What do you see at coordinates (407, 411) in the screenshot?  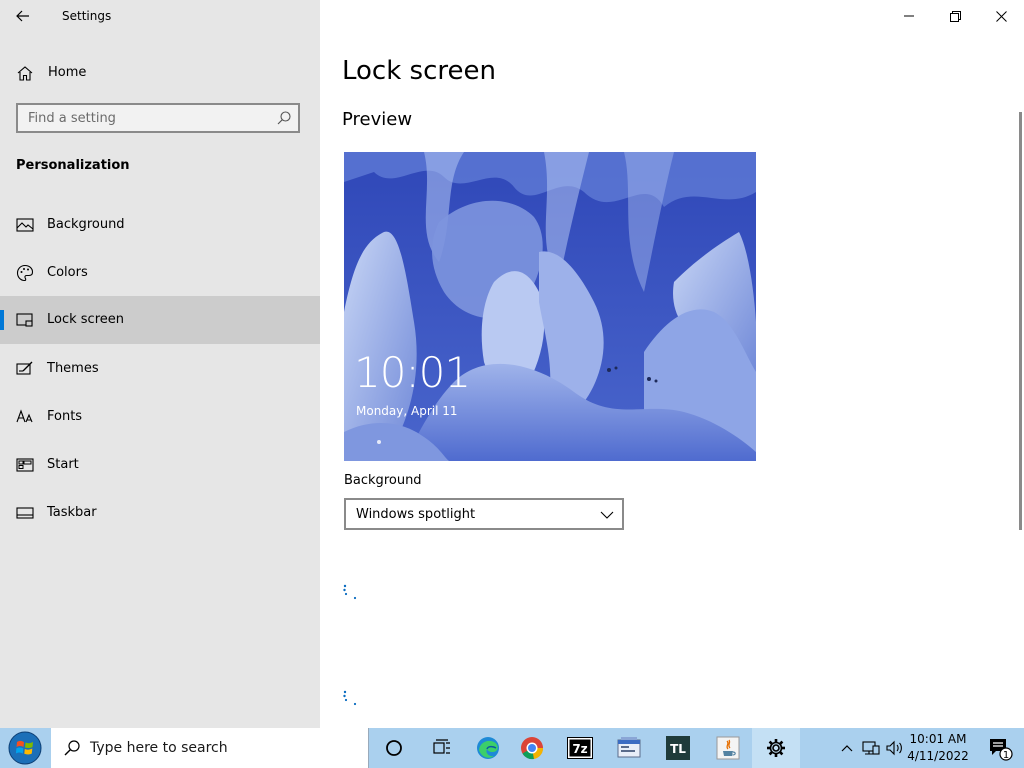 I see `preview-date: Monday, April 11` at bounding box center [407, 411].